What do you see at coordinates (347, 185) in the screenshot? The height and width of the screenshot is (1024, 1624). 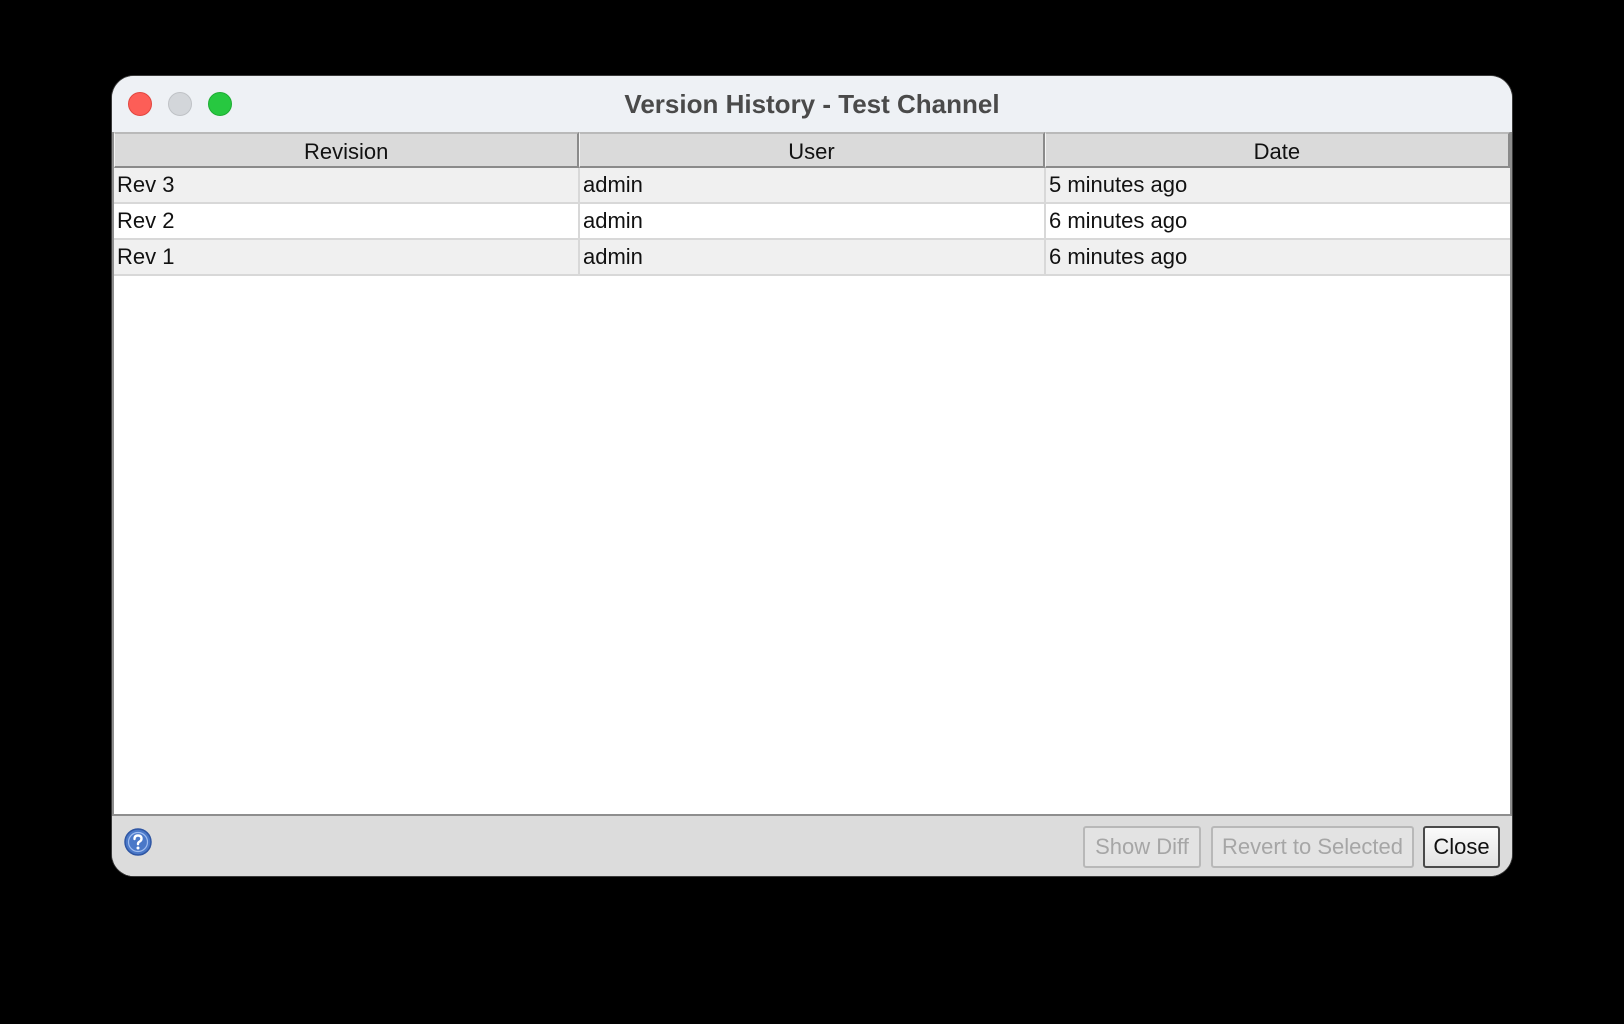 I see `revision-cell: Rev 3` at bounding box center [347, 185].